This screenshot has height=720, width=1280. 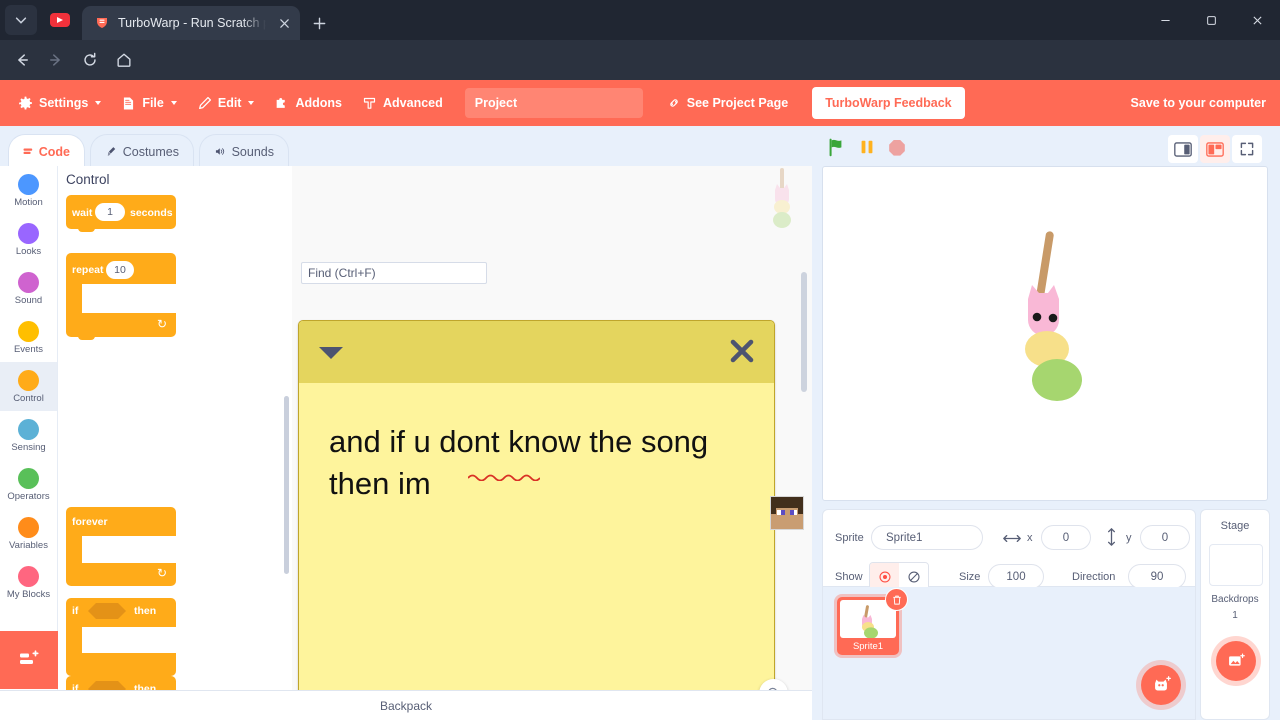 What do you see at coordinates (252, 151) in the screenshot?
I see `tab-sounds-label: Sounds` at bounding box center [252, 151].